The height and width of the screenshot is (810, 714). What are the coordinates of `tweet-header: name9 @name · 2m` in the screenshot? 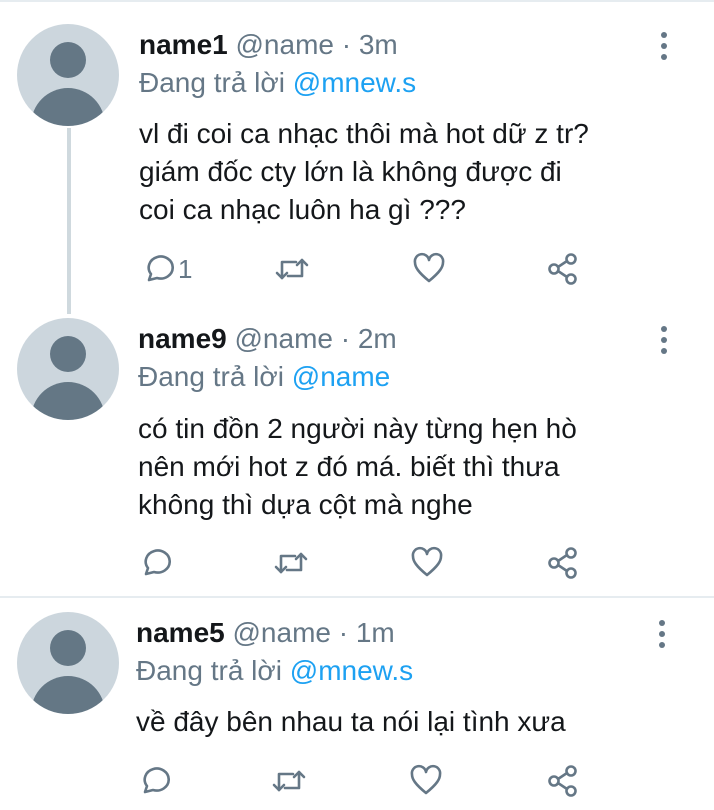 It's located at (267, 339).